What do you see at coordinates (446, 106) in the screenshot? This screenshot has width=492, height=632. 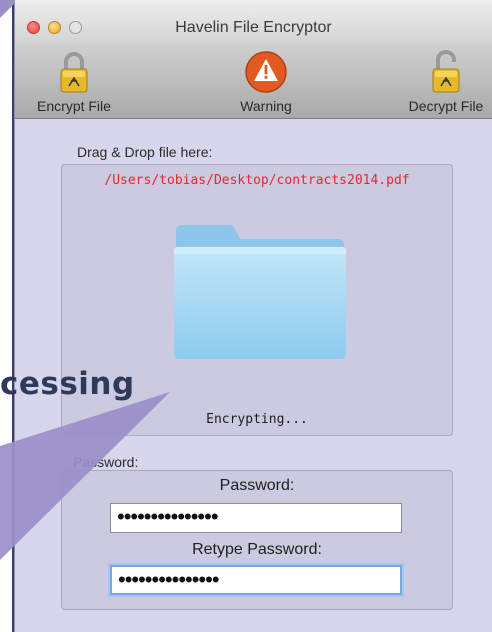 I see `decrypt-file-label: Decrypt File` at bounding box center [446, 106].